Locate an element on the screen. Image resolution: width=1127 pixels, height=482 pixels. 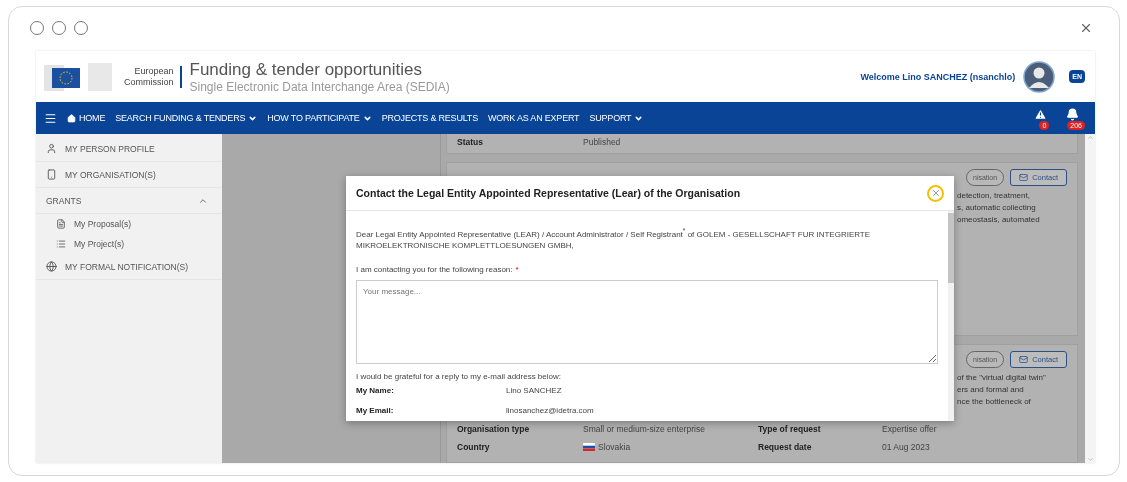
field-label: Organisation type is located at coordinates (494, 429).